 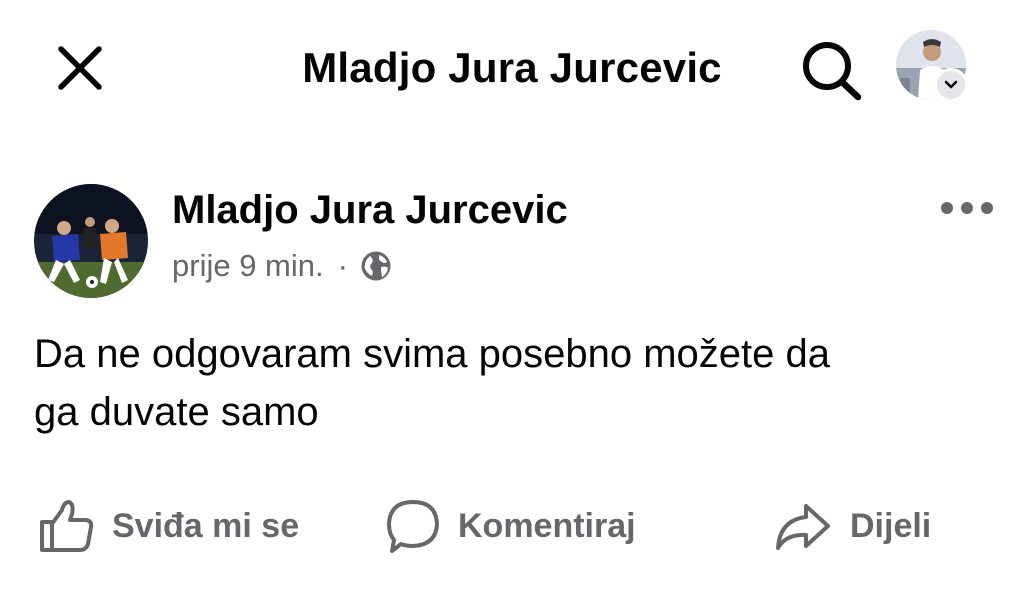 I want to click on comment-label: Komentiraj, so click(x=547, y=525).